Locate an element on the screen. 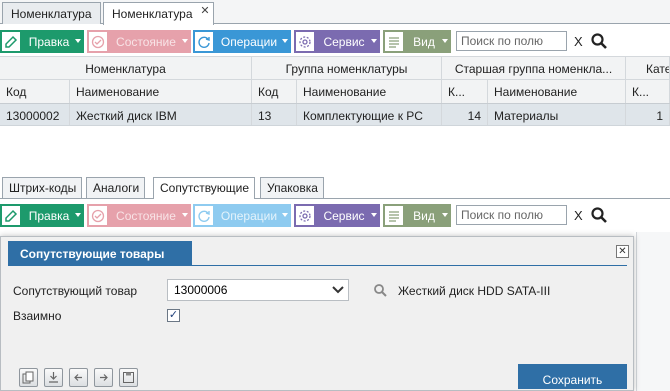 The height and width of the screenshot is (391, 670). lookup-search-icon is located at coordinates (380, 290).